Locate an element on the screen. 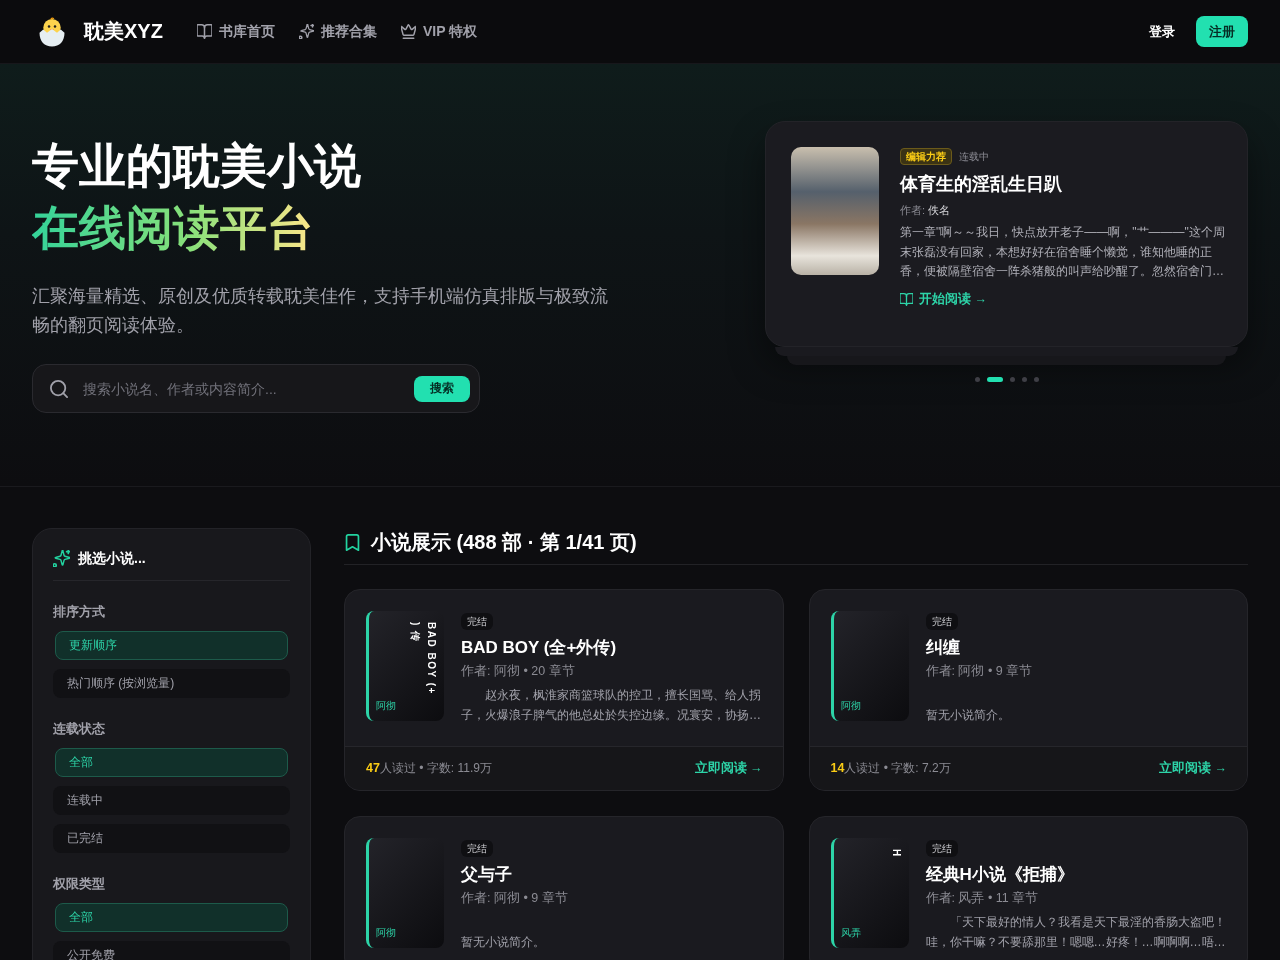 Image resolution: width=1280 pixels, height=960 pixels. filter-option: 连载中 is located at coordinates (171, 800).